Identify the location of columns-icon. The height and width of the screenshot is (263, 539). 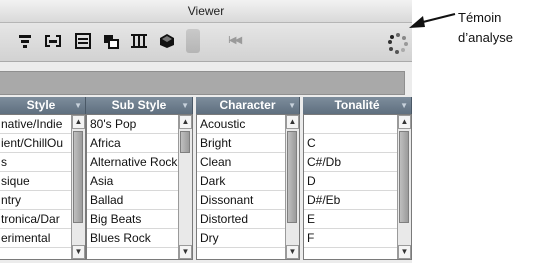
(139, 41).